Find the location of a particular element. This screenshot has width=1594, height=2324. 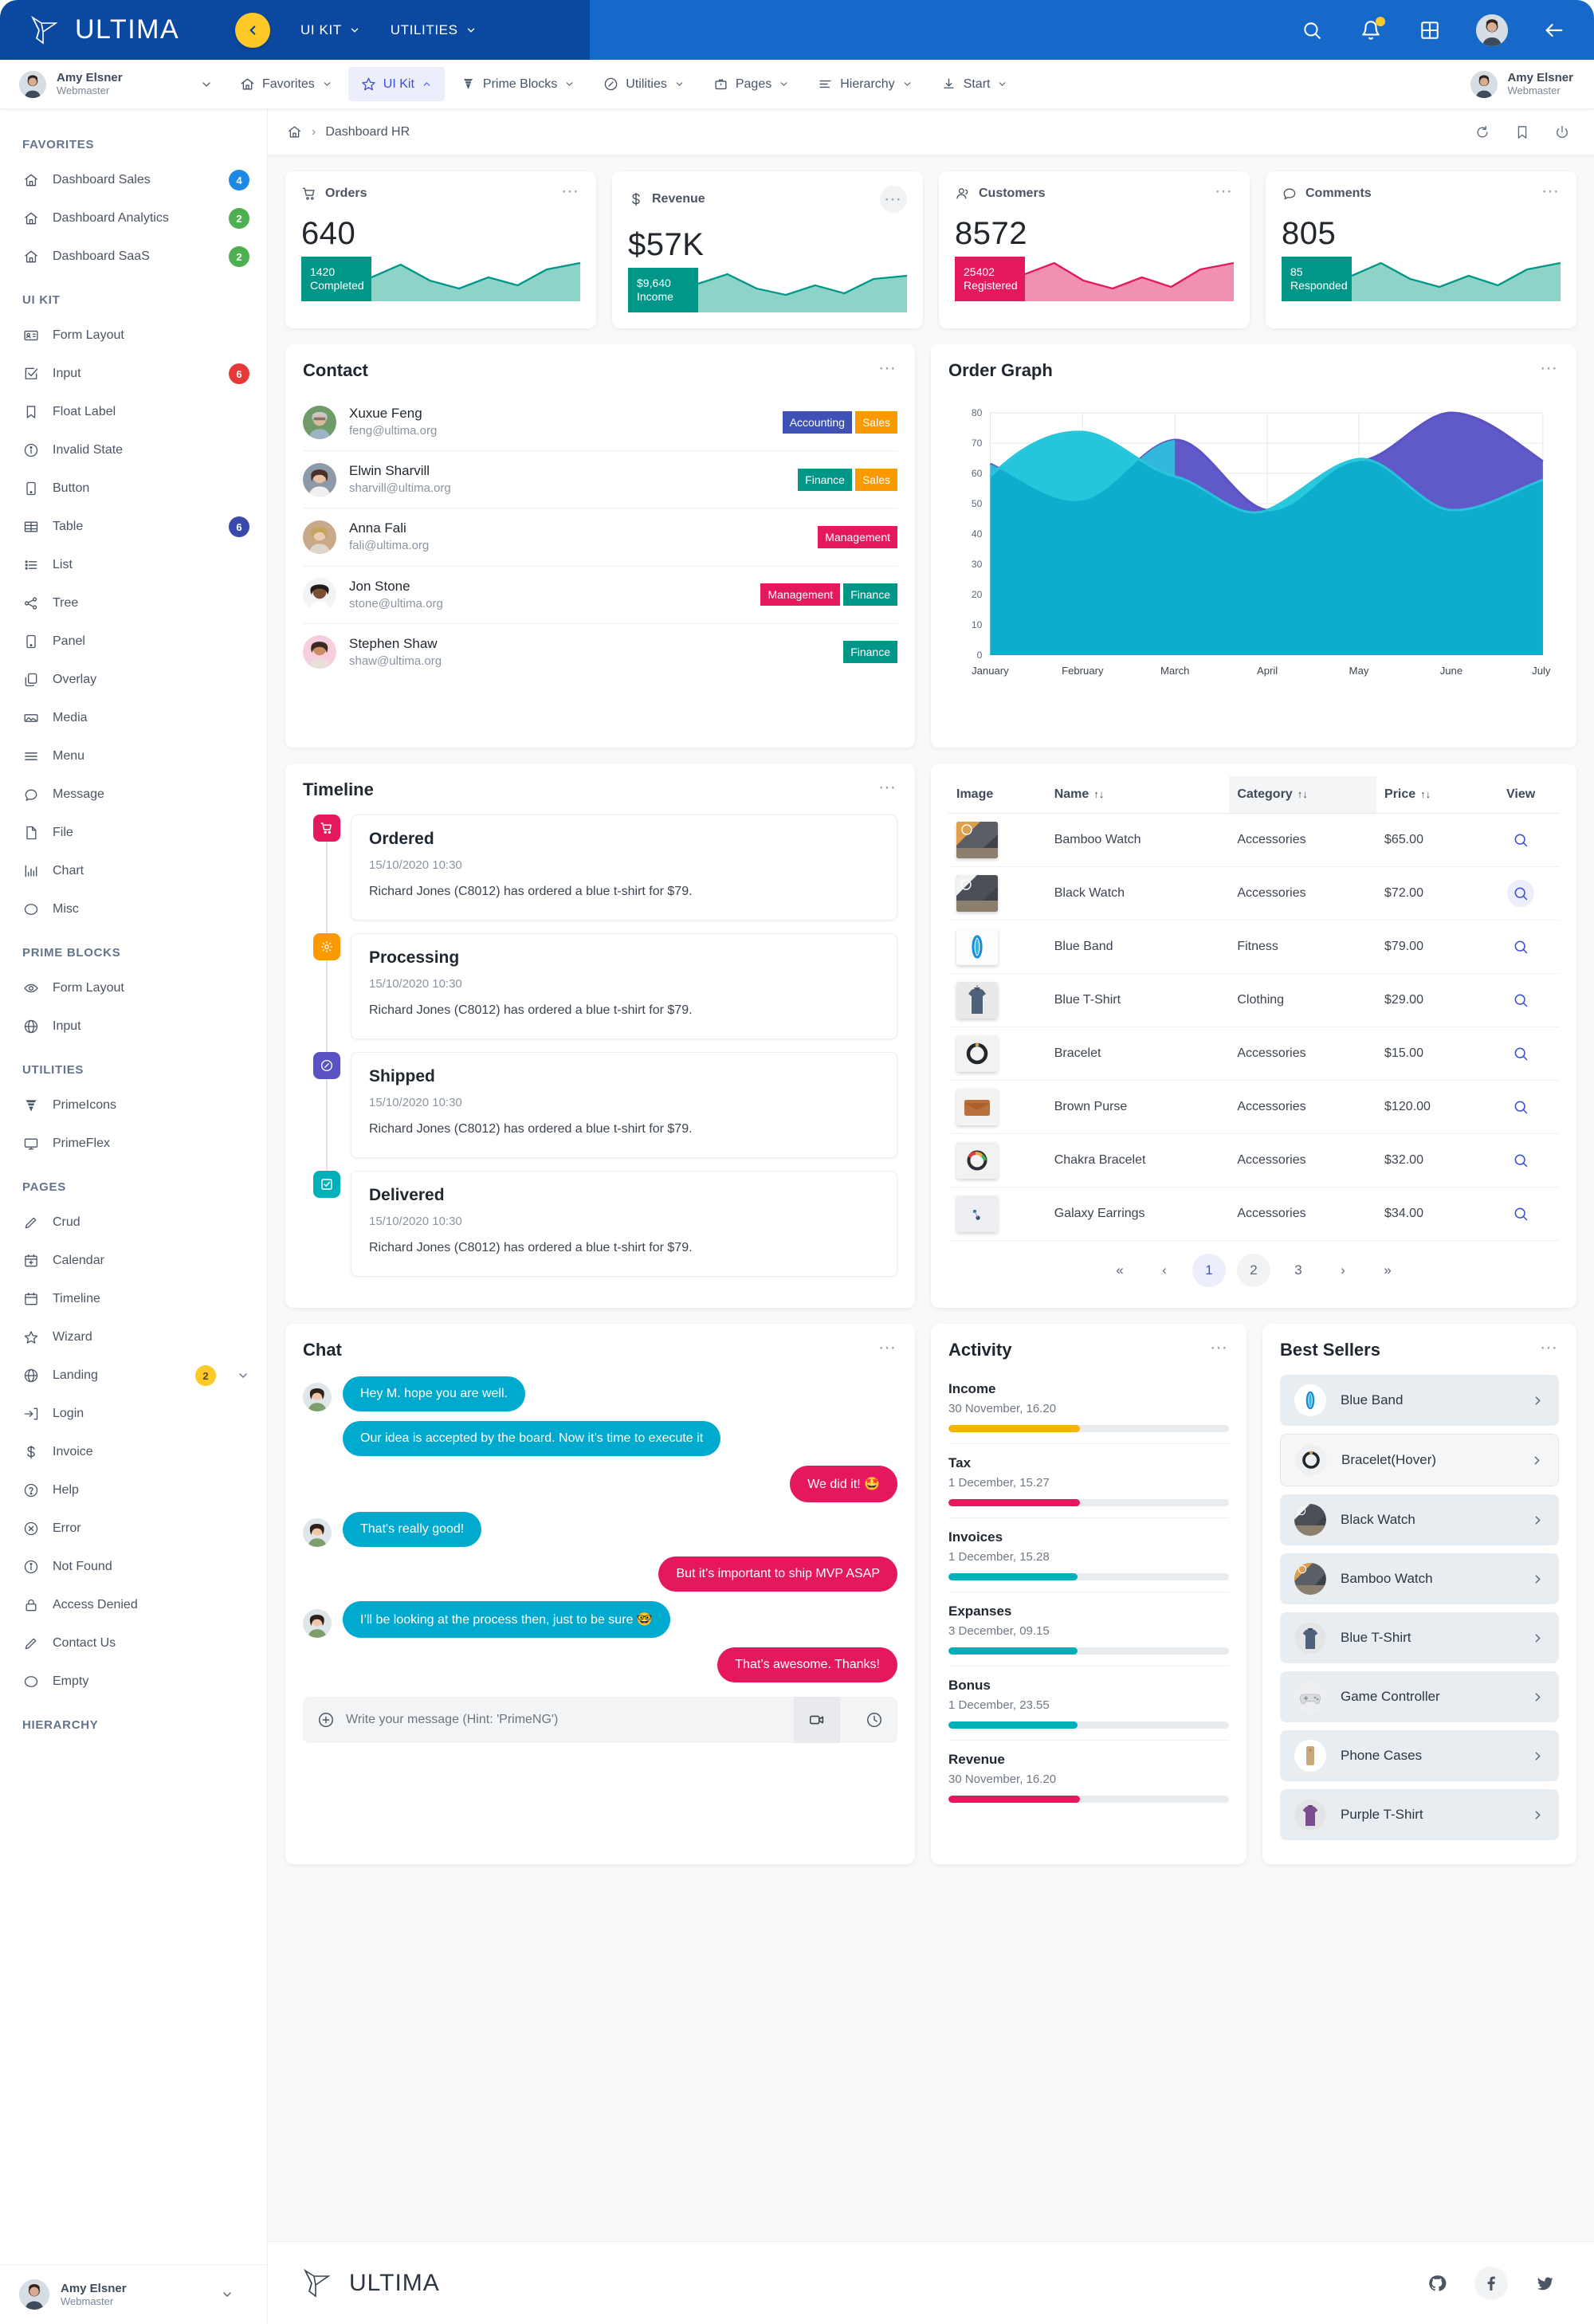

tab-prime-blocks: Prime Blocks is located at coordinates (517, 84).